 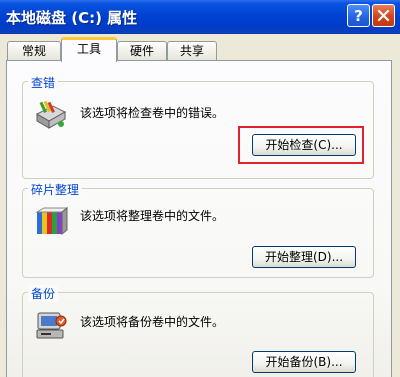 I want to click on tab-sharing: 共享, so click(x=192, y=51).